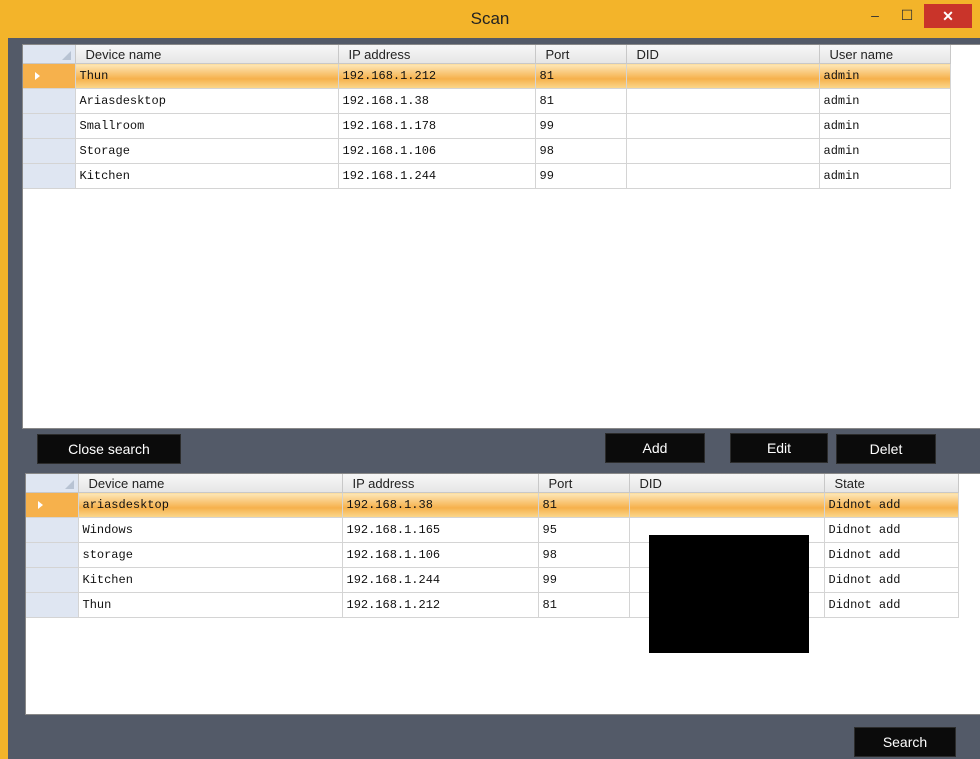 The image size is (980, 759). What do you see at coordinates (885, 54) in the screenshot?
I see `column-header: User name` at bounding box center [885, 54].